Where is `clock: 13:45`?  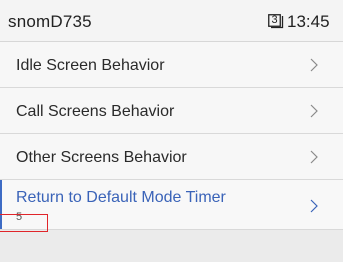
clock: 13:45 is located at coordinates (308, 21).